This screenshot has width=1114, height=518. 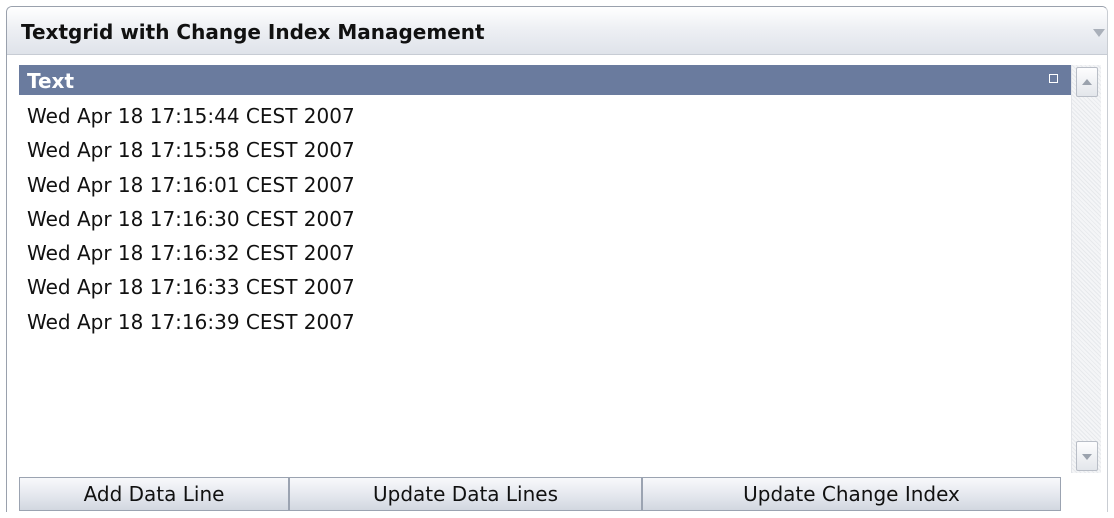 What do you see at coordinates (154, 494) in the screenshot?
I see `add-data-line-button: Add Data Line` at bounding box center [154, 494].